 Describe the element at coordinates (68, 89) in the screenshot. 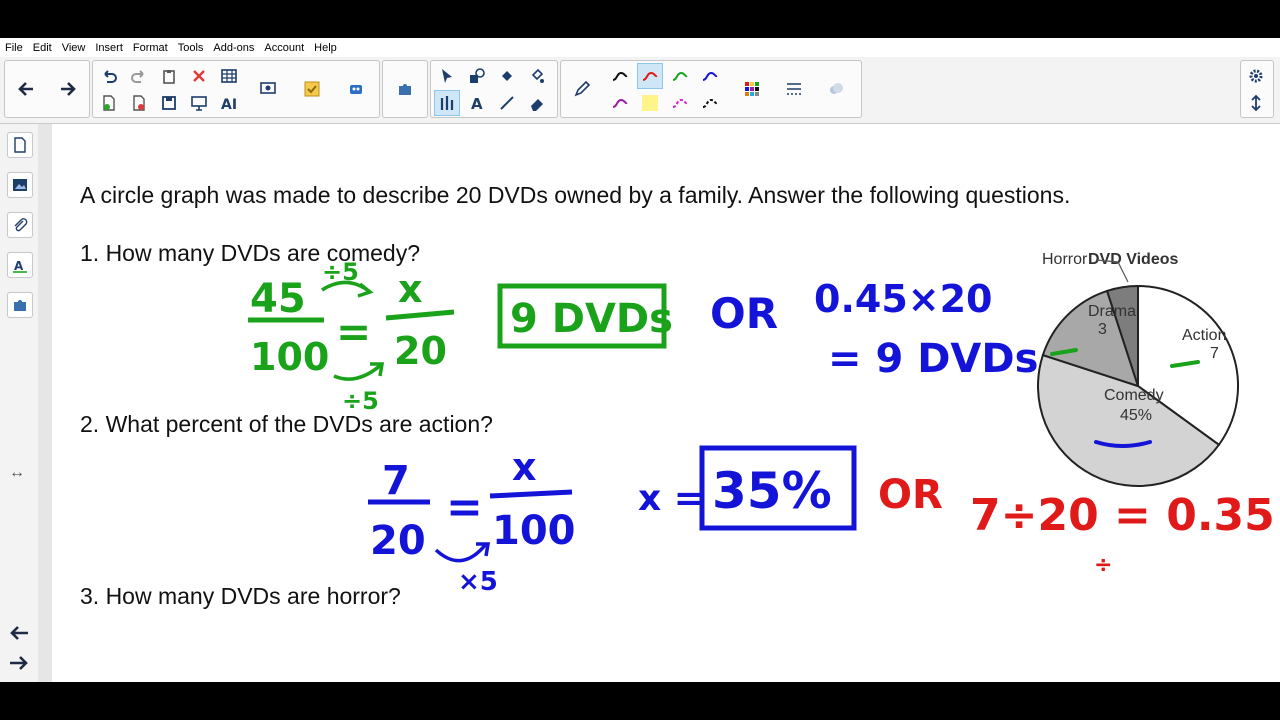

I see `forward-arrow-icon` at that location.